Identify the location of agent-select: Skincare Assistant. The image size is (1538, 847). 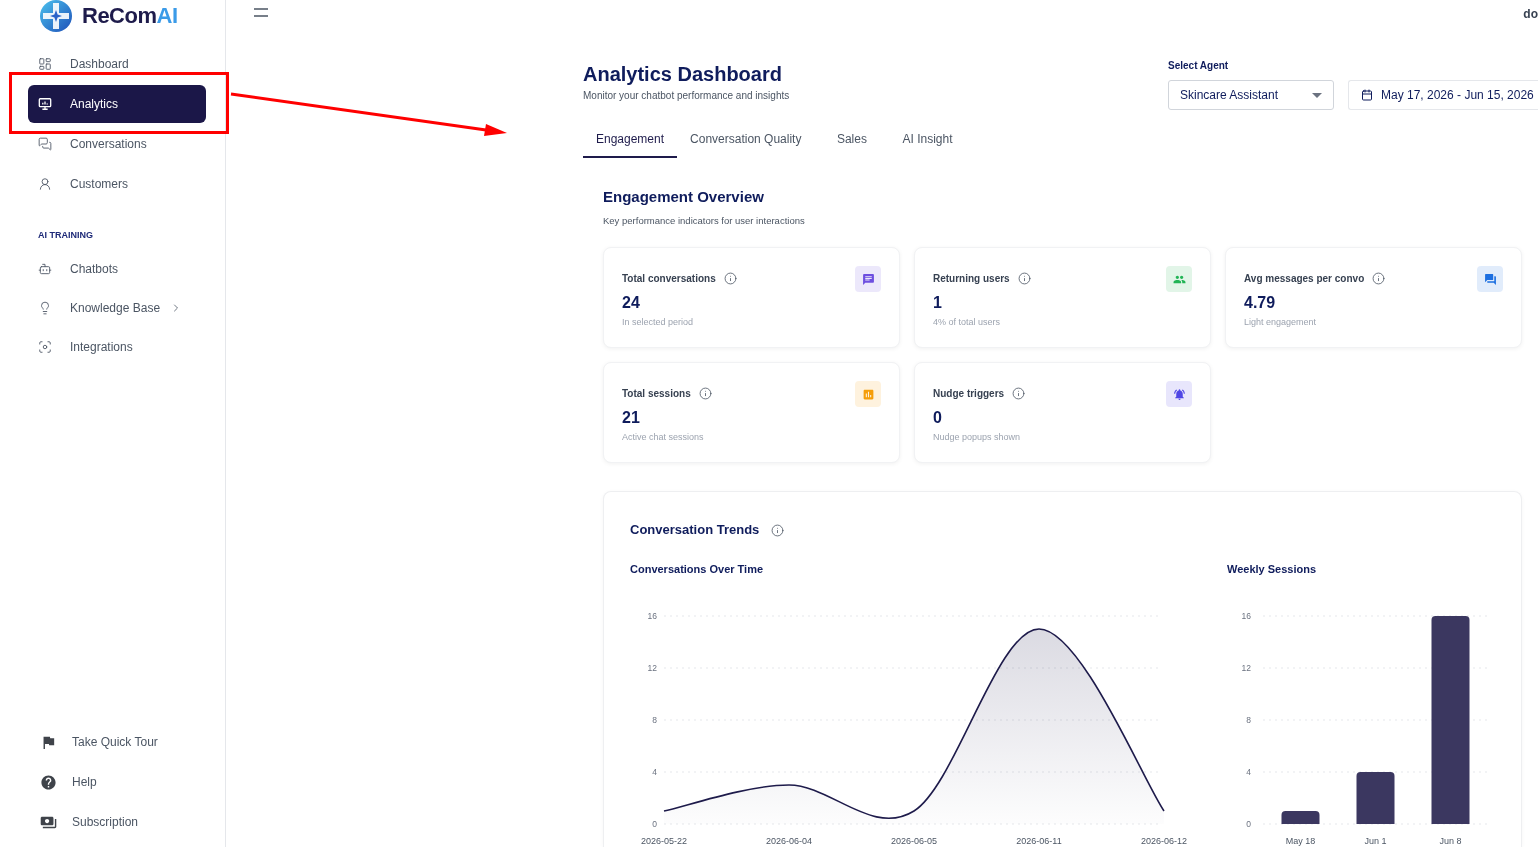
(1251, 95).